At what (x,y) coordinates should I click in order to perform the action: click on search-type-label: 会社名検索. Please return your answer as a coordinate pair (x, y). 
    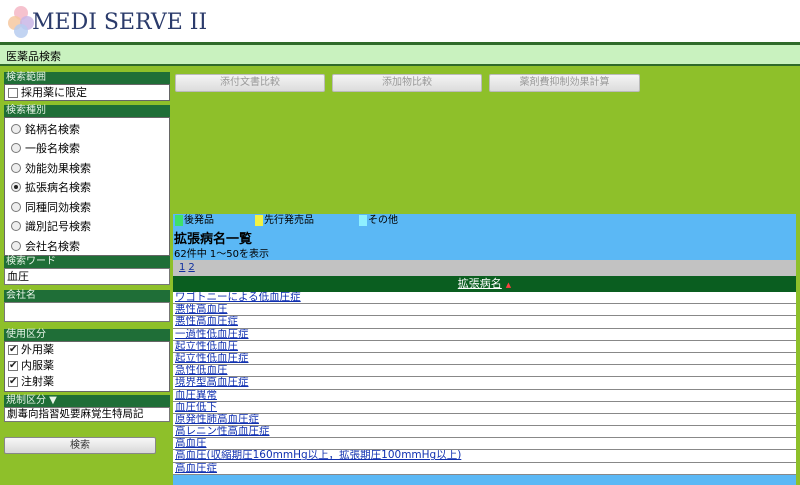
    Looking at the image, I should click on (52, 246).